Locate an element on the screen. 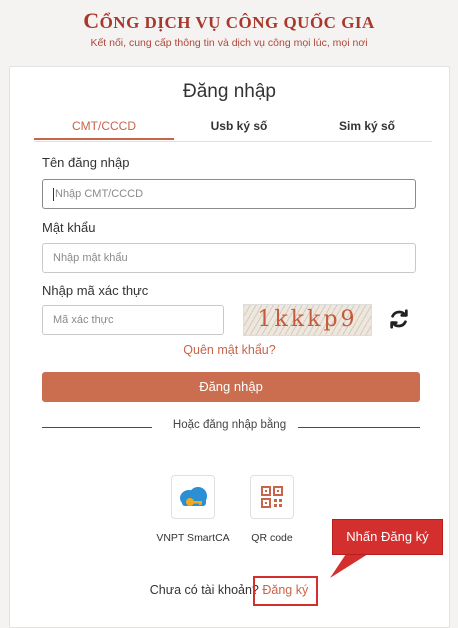 The height and width of the screenshot is (628, 458). portal-logo-letter: C is located at coordinates (91, 20).